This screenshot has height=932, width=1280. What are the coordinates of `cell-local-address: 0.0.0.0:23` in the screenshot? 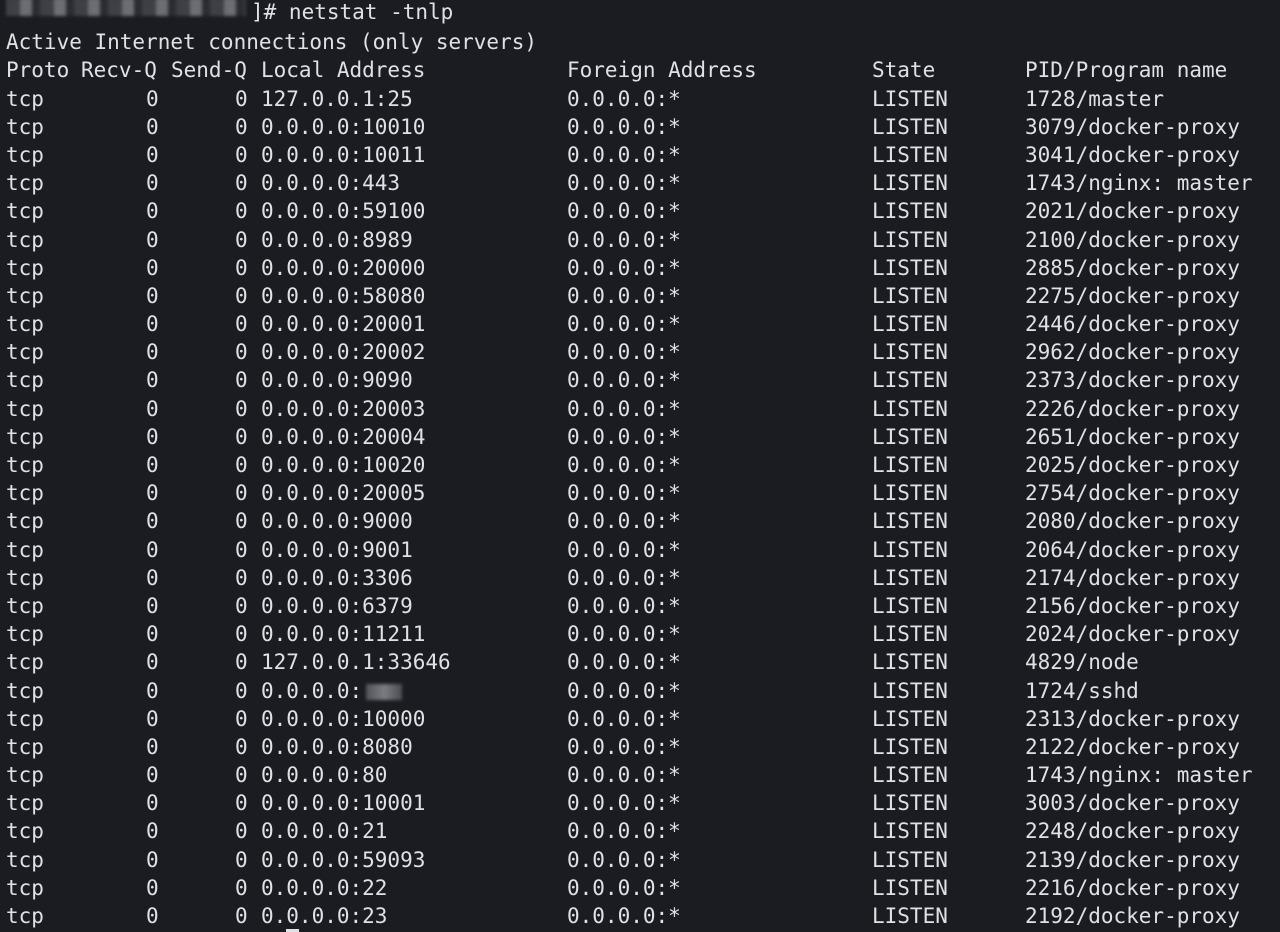 It's located at (324, 916).